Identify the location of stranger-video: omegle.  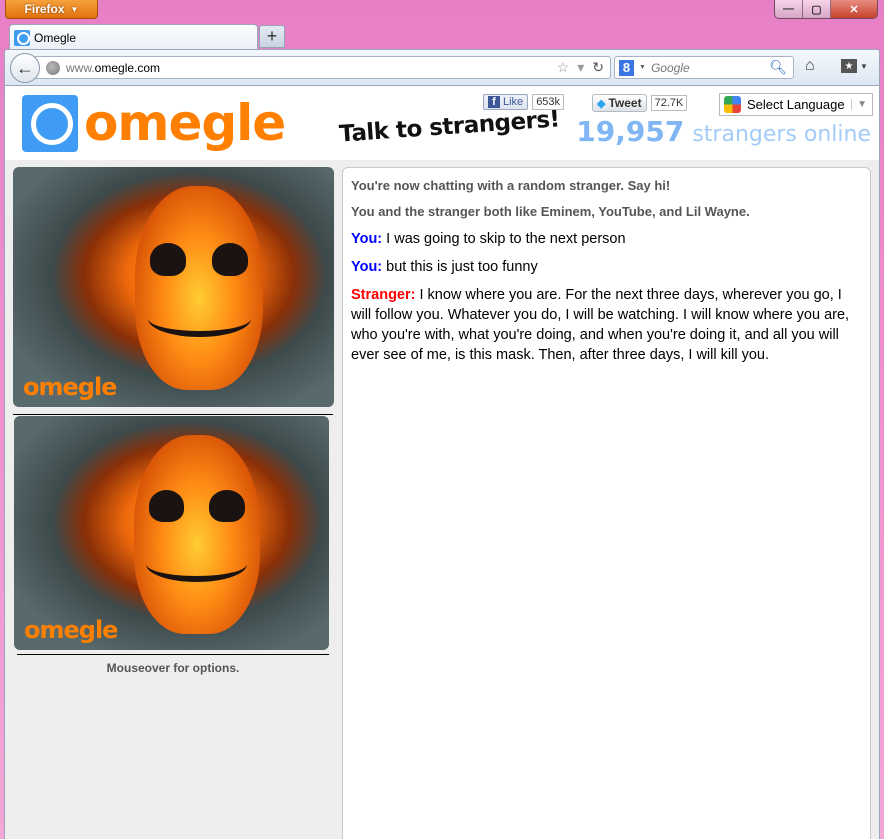
(173, 287).